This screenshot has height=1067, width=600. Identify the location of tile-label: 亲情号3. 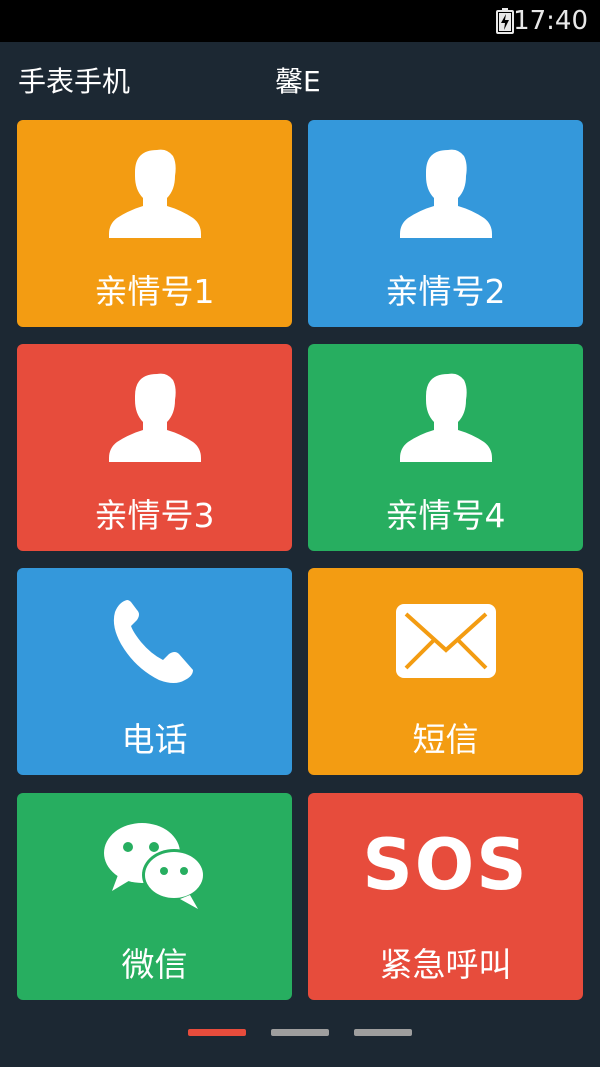
(154, 515).